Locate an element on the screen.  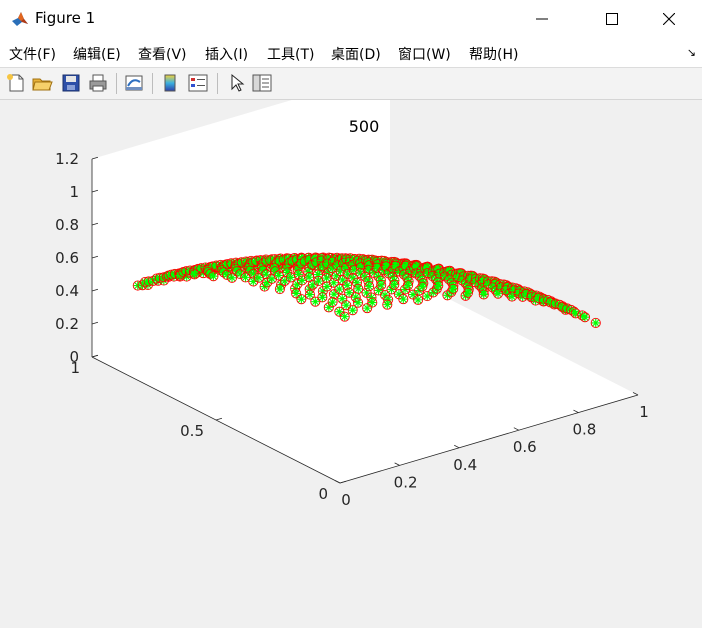
new-figure-icon is located at coordinates (16, 83).